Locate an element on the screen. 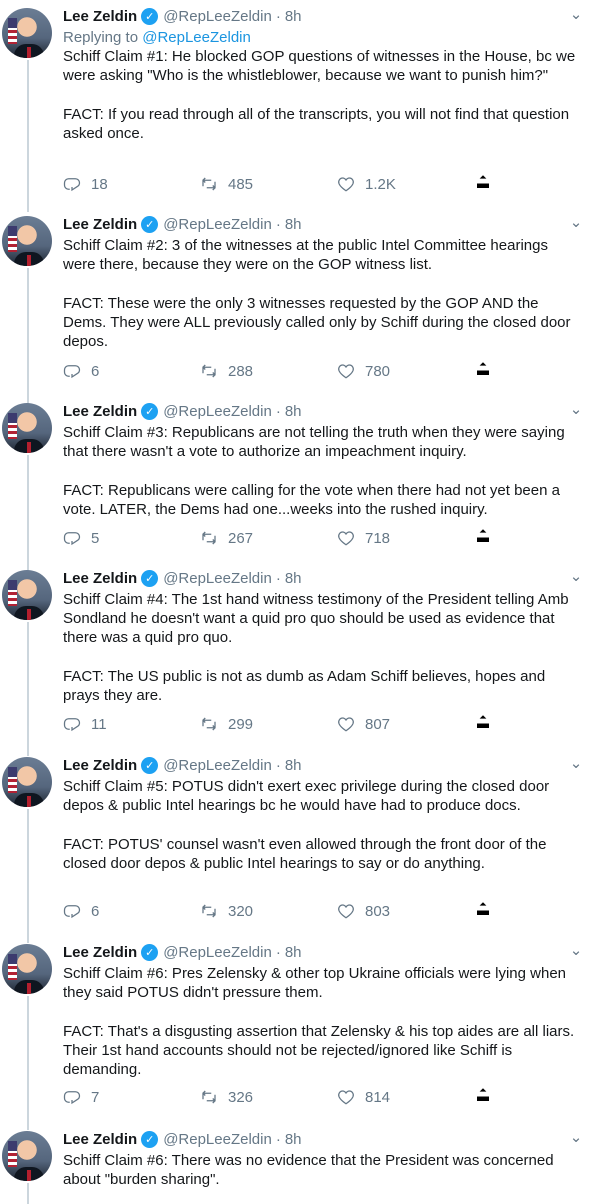 Image resolution: width=600 pixels, height=1204 pixels. reply-button: 7 is located at coordinates (131, 1097).